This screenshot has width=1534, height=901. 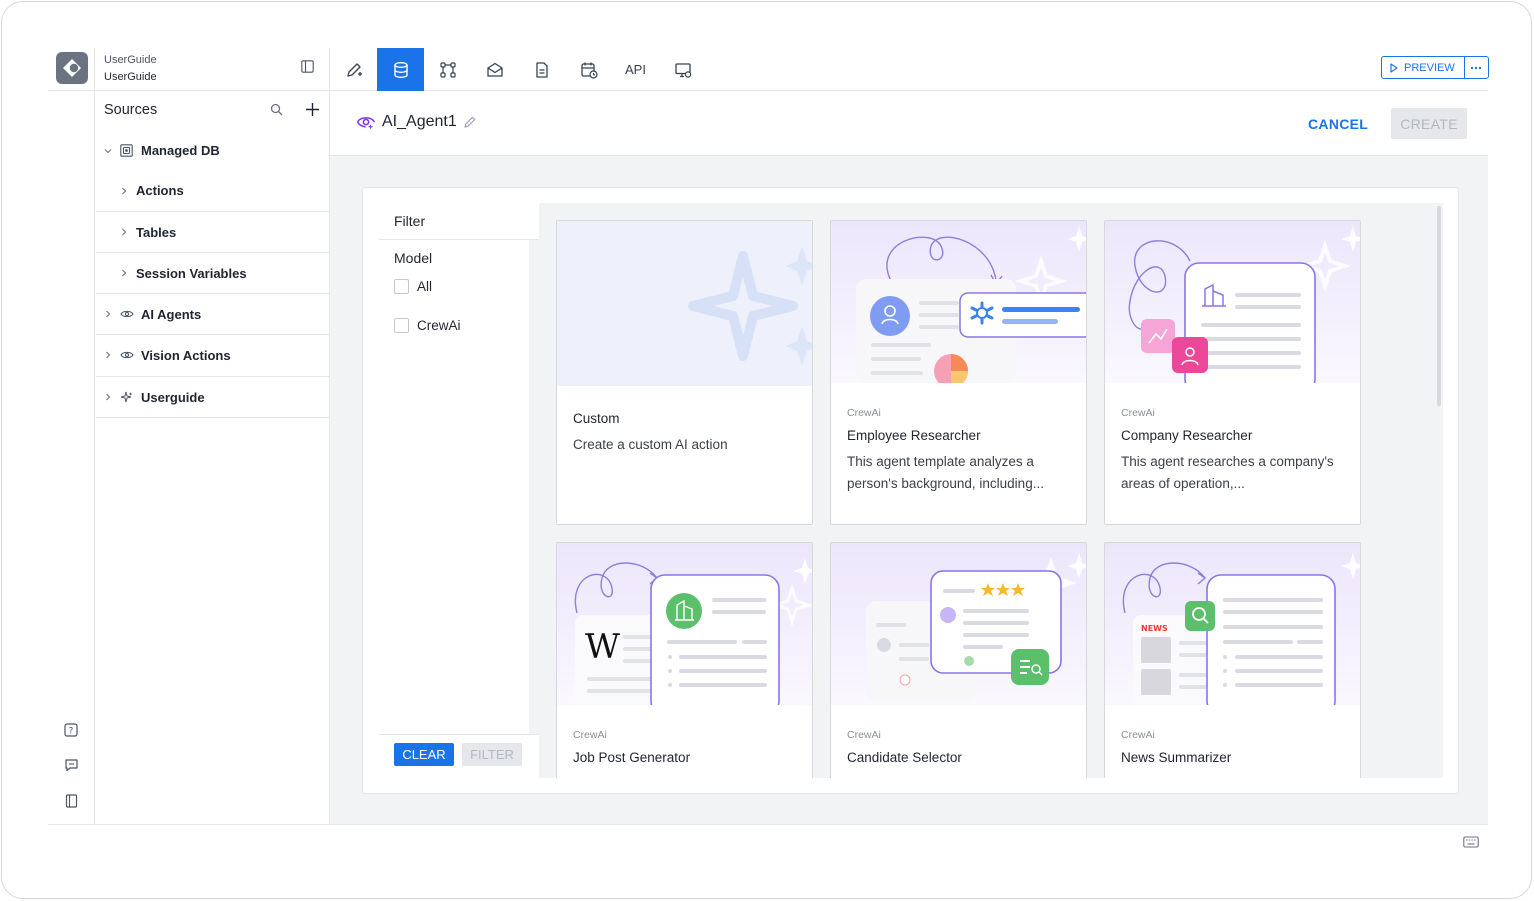 I want to click on template-card-news-summarizer: NEWS CrewAi News Summarizer, so click(x=1232, y=660).